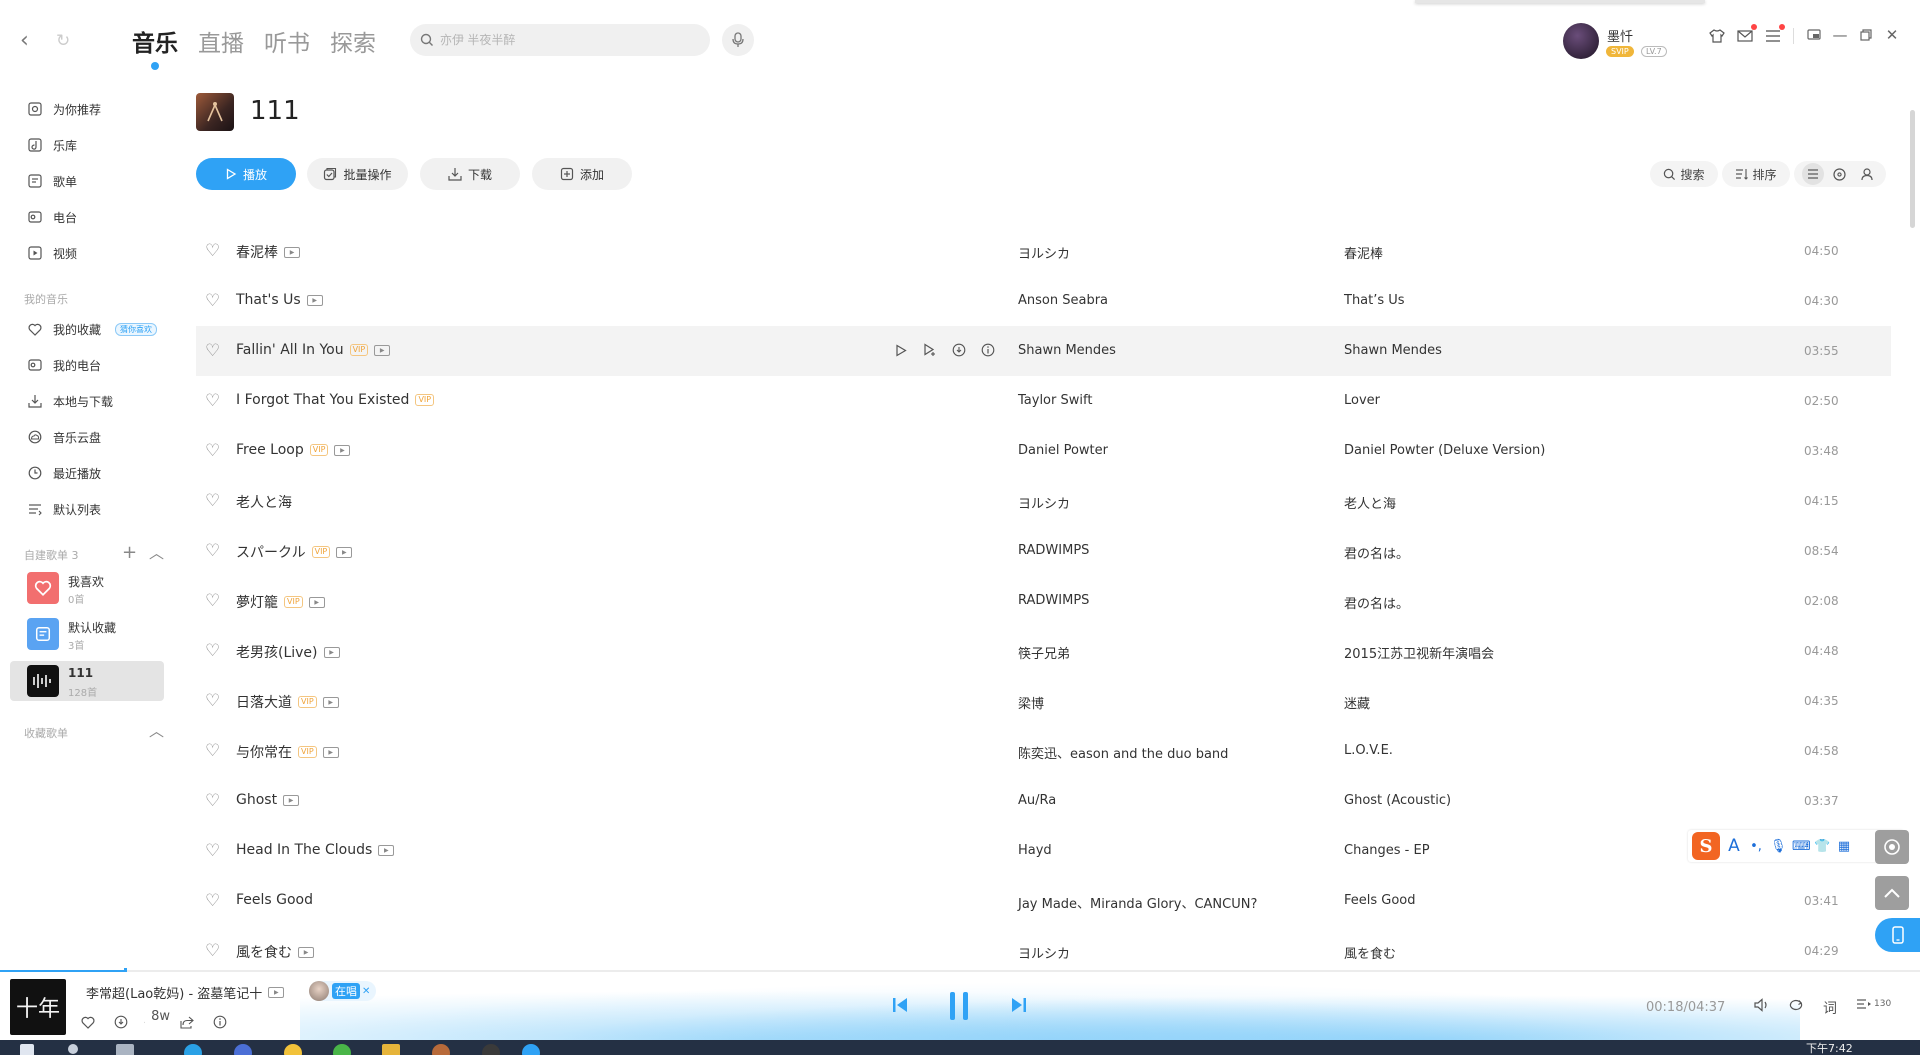  What do you see at coordinates (582, 174) in the screenshot?
I see `add-button: 添加` at bounding box center [582, 174].